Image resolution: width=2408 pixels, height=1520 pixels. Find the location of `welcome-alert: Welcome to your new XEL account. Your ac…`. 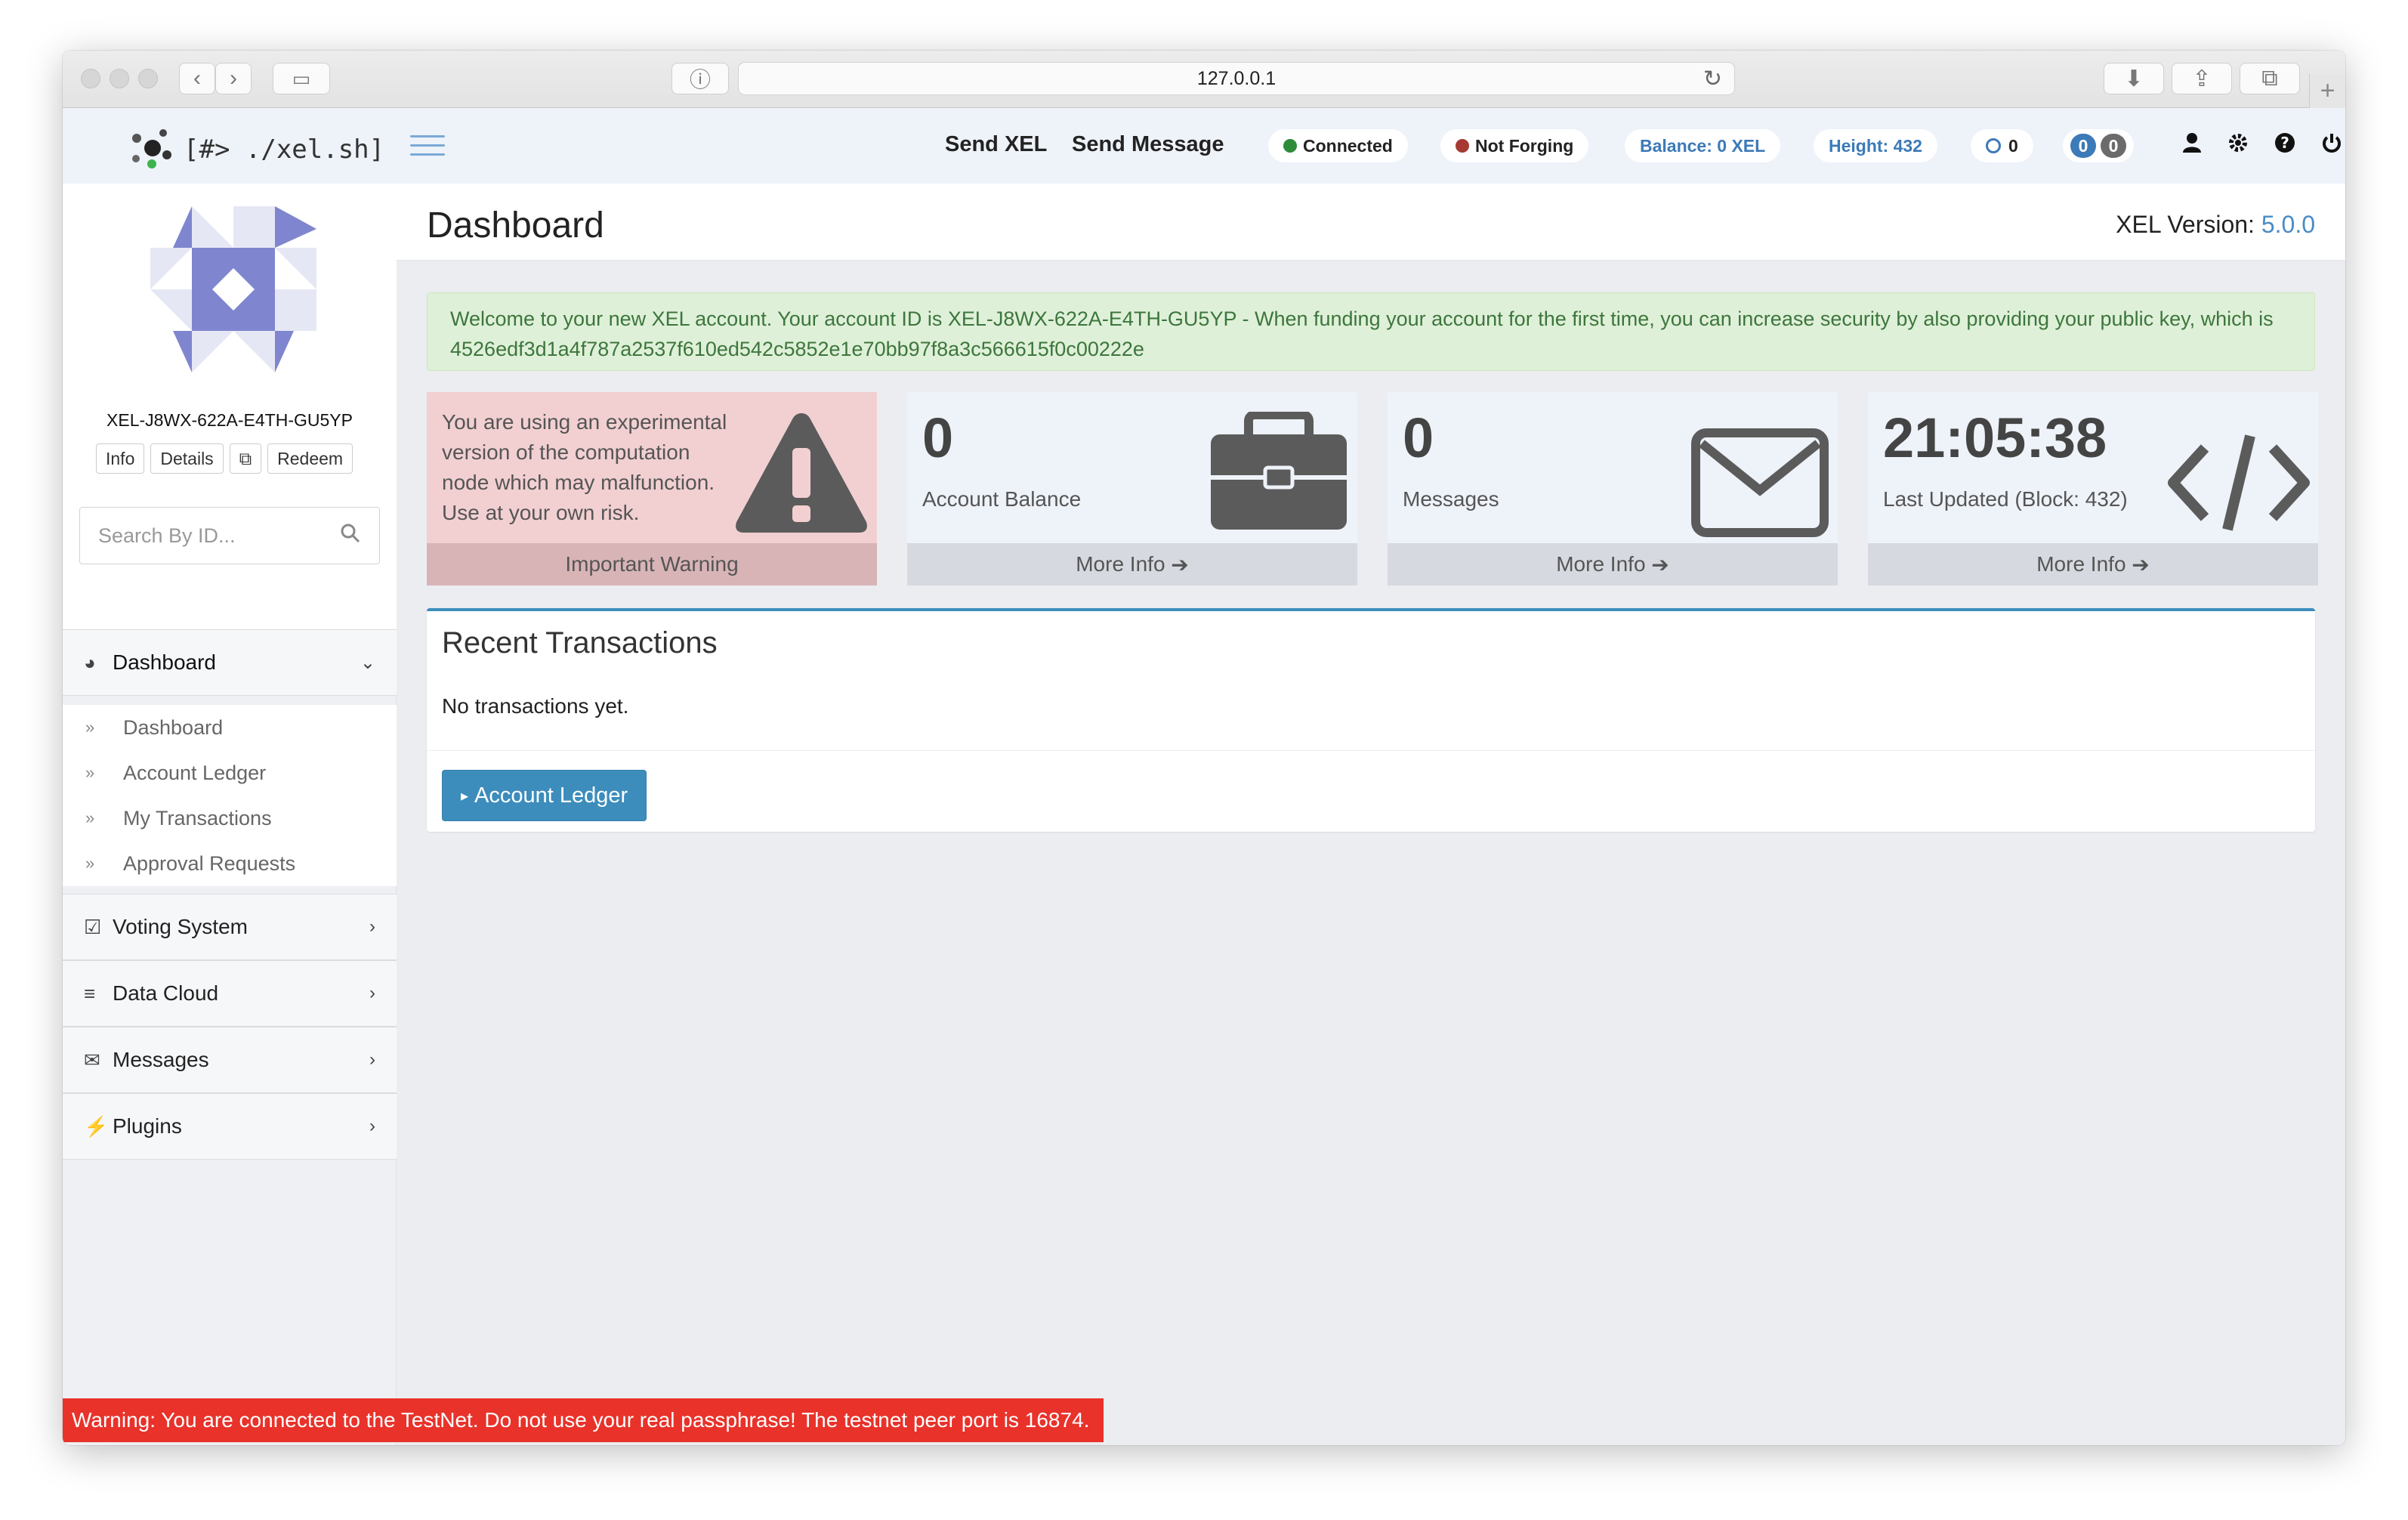

welcome-alert: Welcome to your new XEL account. Your ac… is located at coordinates (1371, 331).